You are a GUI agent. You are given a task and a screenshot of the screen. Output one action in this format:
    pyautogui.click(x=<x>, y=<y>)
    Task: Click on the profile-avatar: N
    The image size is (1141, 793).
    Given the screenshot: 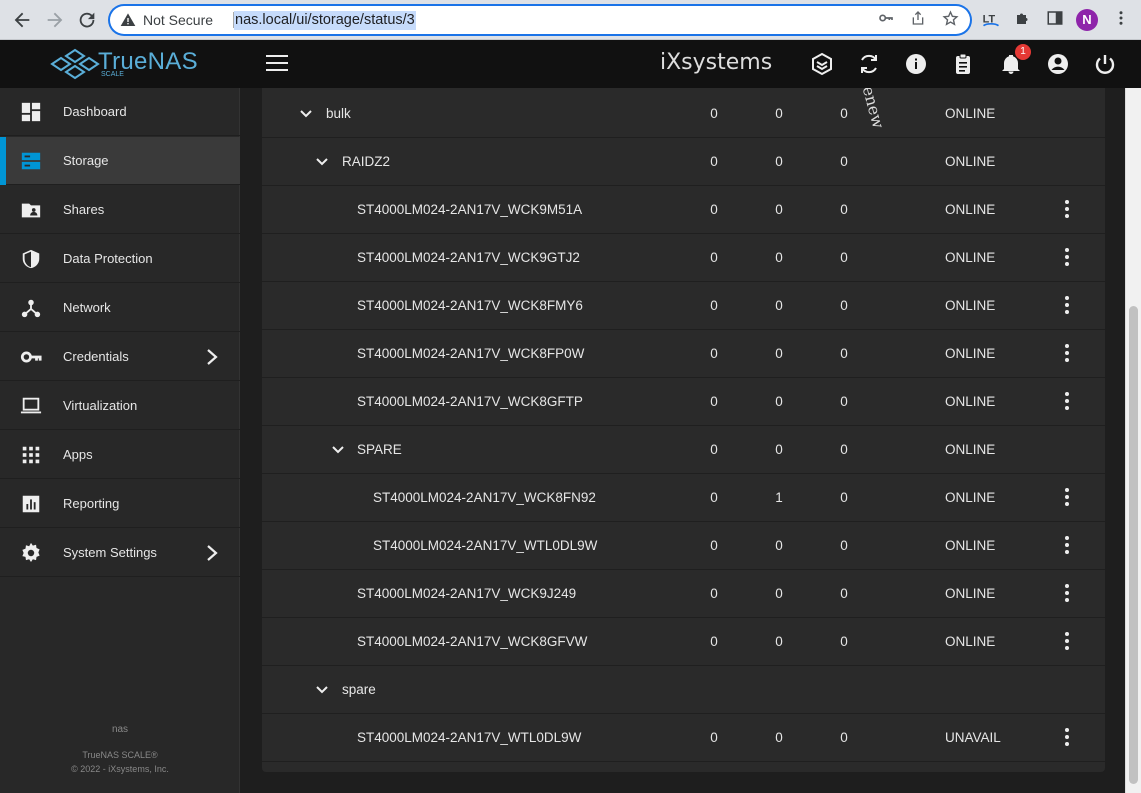 What is the action you would take?
    pyautogui.click(x=1087, y=20)
    